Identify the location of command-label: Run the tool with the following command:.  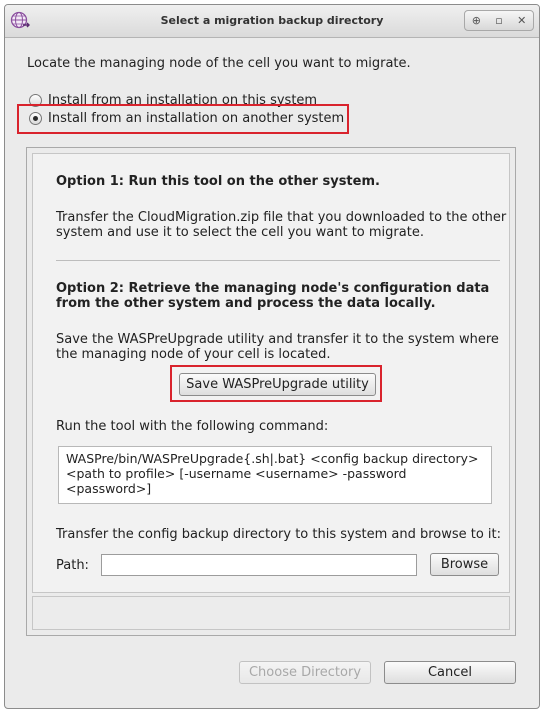
(192, 426).